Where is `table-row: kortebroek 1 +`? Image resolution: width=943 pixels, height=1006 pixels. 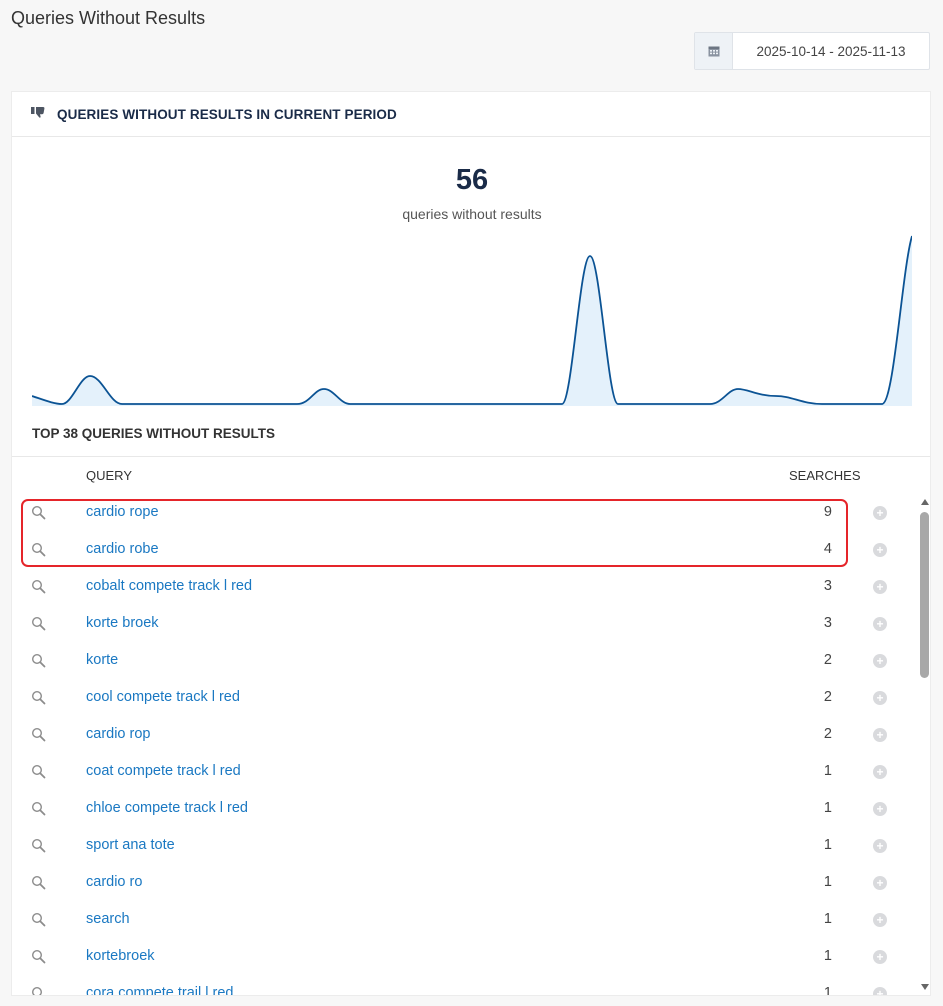 table-row: kortebroek 1 + is located at coordinates (462, 956).